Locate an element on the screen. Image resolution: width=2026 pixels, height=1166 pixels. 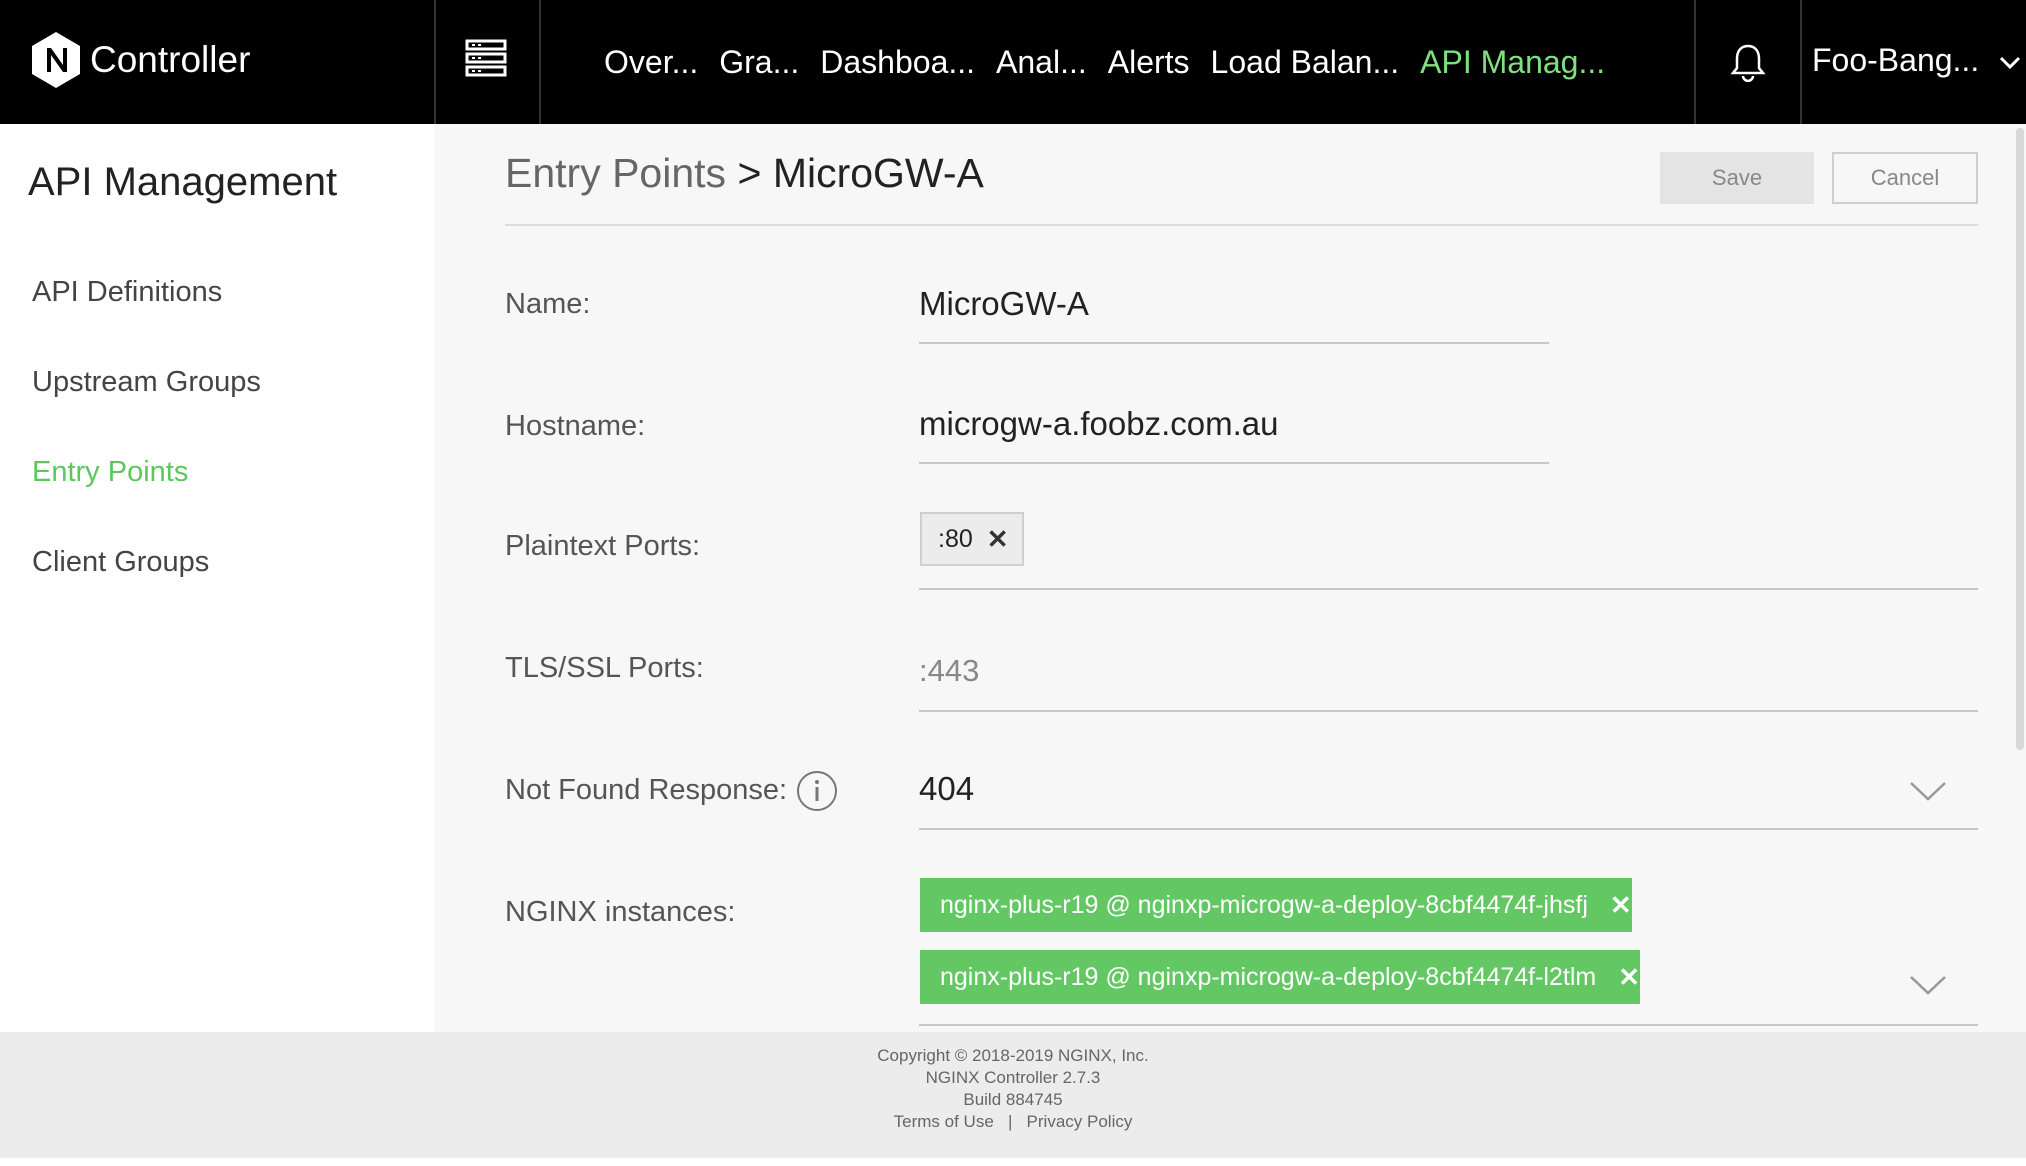
bell-icon is located at coordinates (1748, 62).